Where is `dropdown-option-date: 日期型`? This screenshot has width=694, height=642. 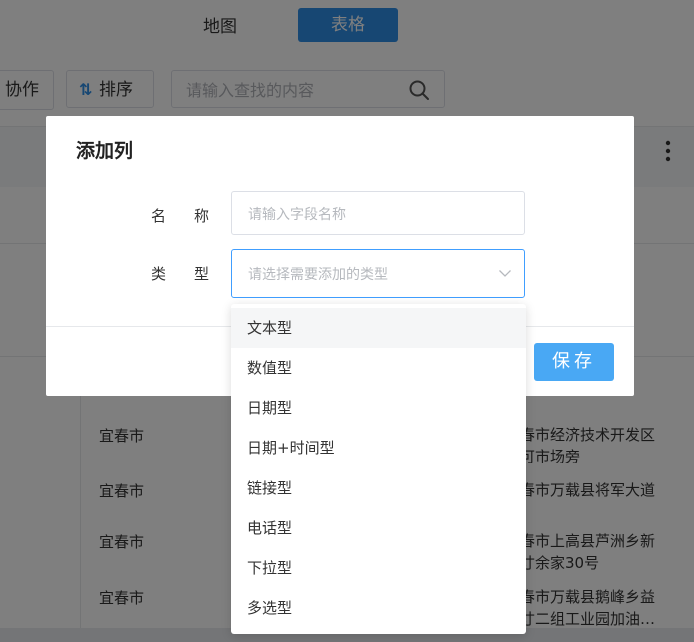 dropdown-option-date: 日期型 is located at coordinates (378, 408).